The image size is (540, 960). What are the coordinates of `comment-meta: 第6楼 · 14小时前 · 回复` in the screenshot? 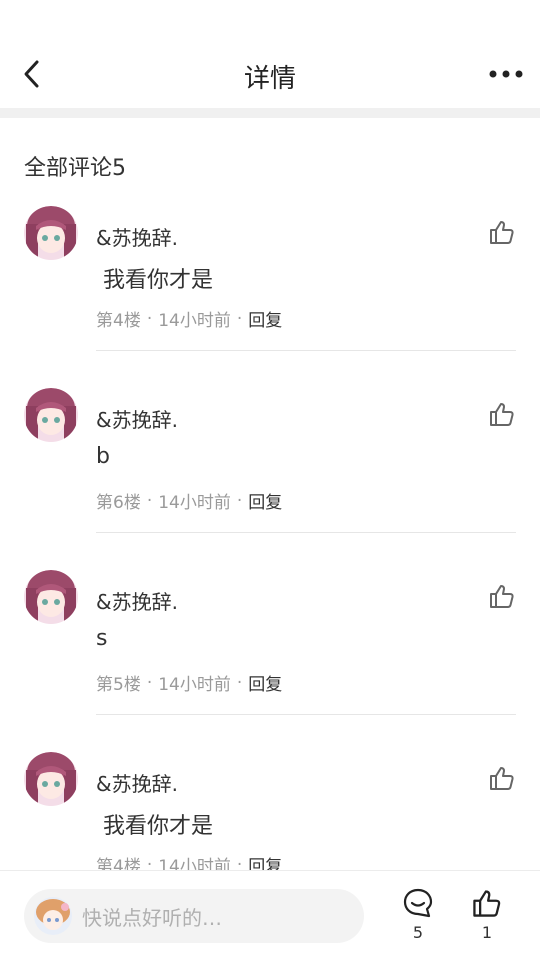 It's located at (189, 501).